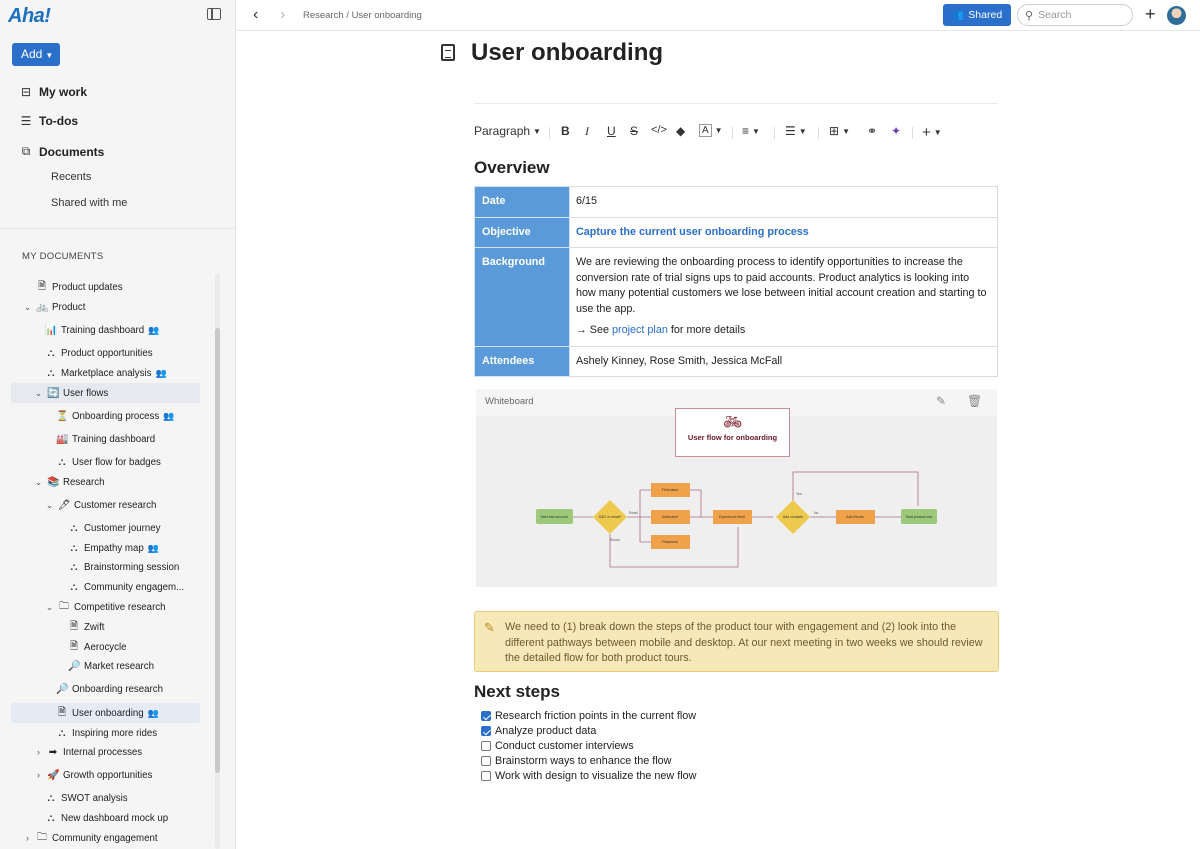  What do you see at coordinates (567, 53) in the screenshot?
I see `page-title: User onboarding` at bounding box center [567, 53].